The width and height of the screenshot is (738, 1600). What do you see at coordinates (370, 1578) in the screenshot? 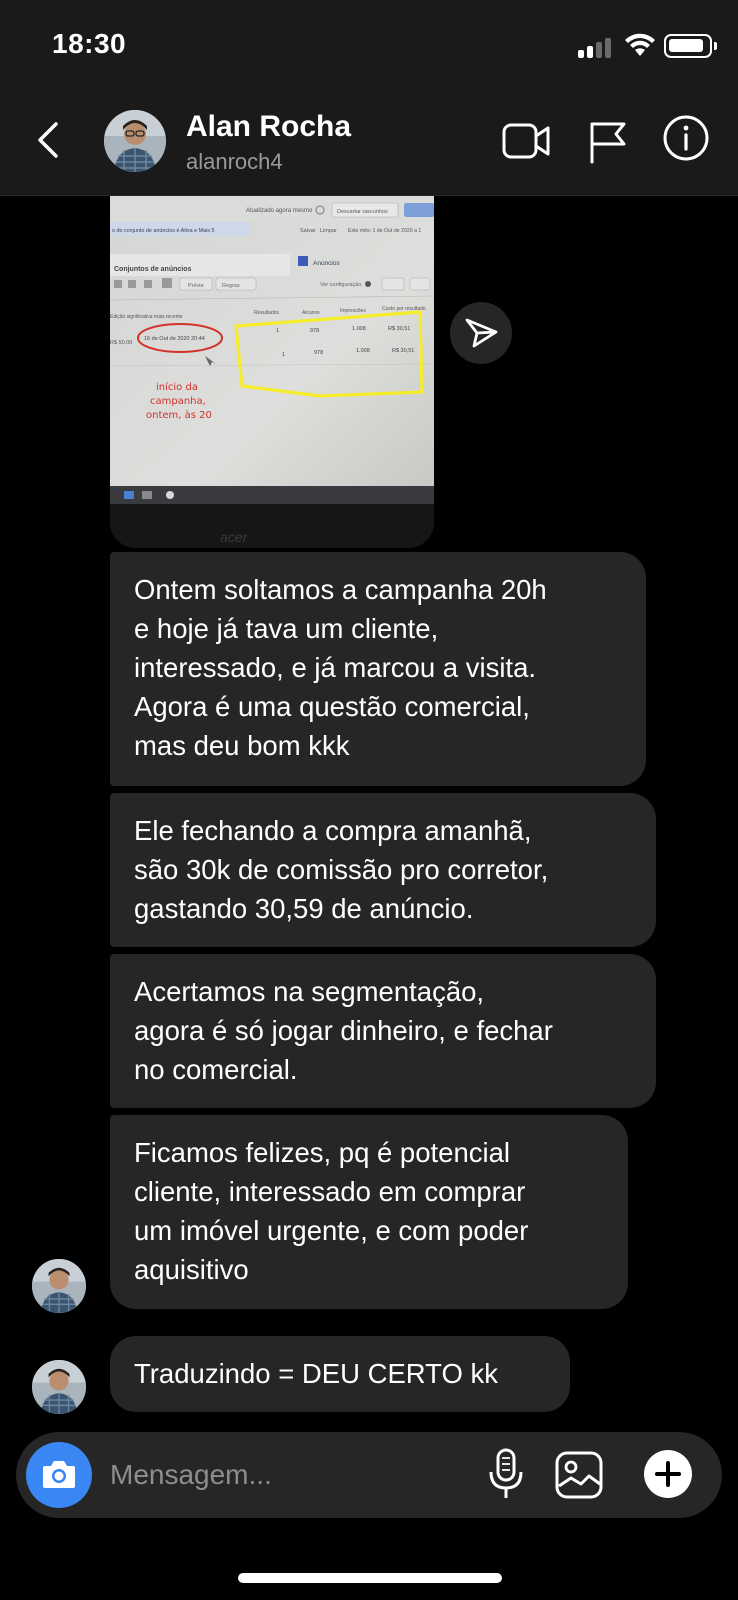
I see `home-indicator` at bounding box center [370, 1578].